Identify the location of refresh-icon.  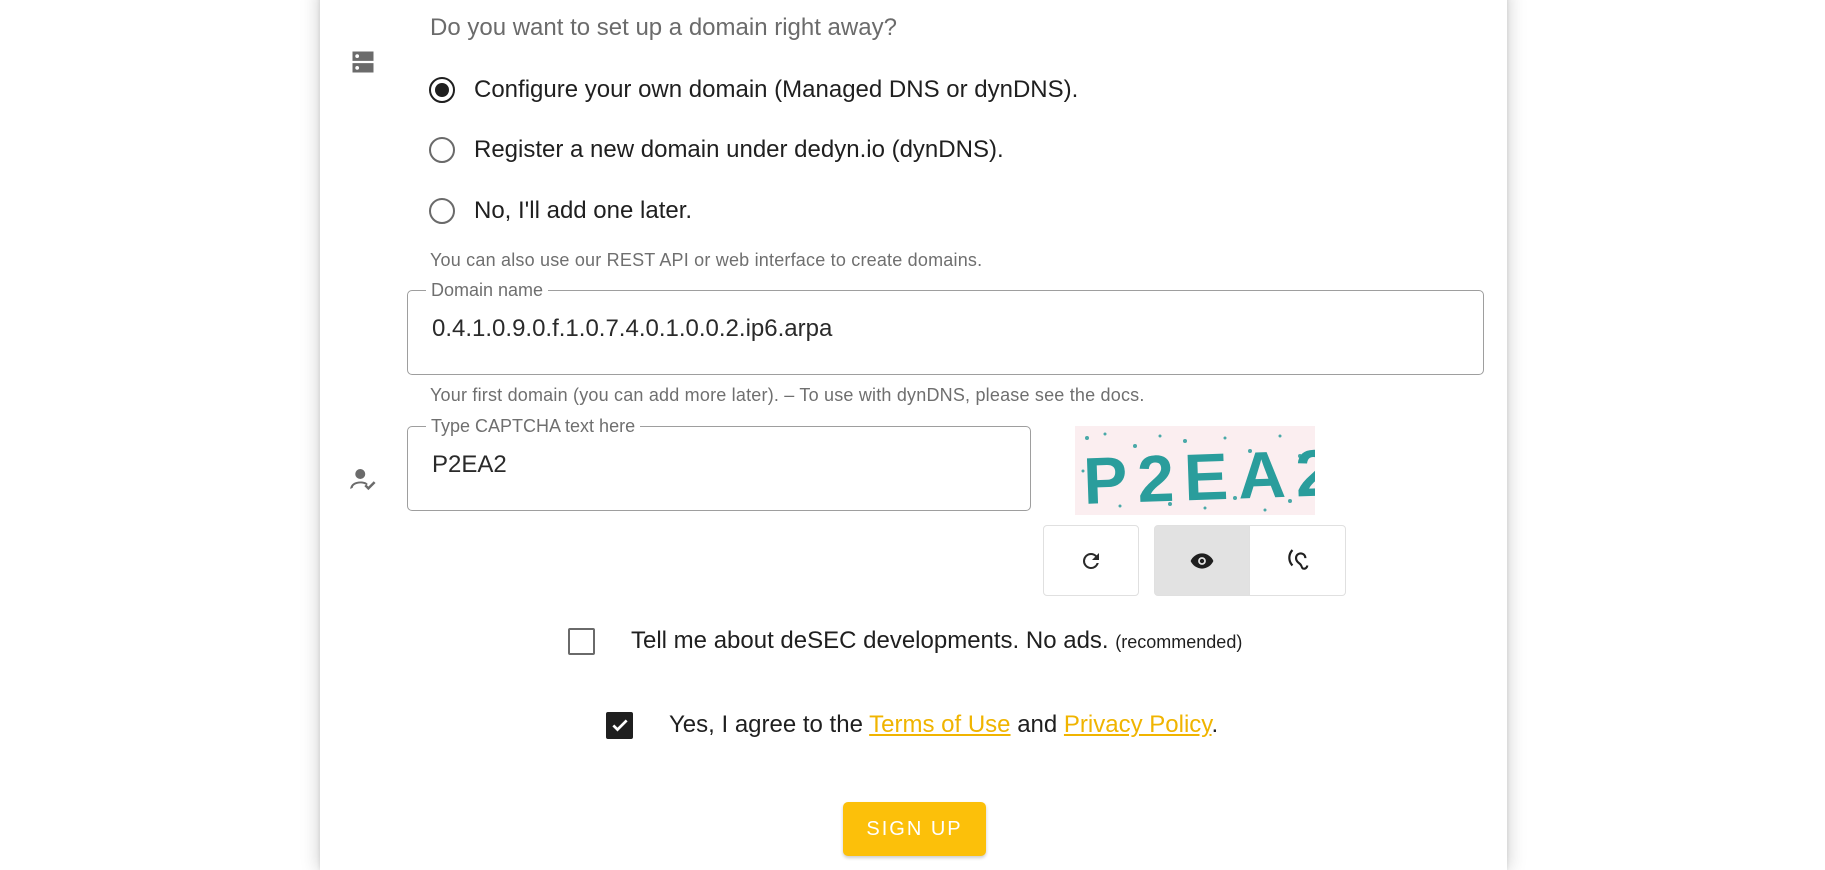
(1091, 560).